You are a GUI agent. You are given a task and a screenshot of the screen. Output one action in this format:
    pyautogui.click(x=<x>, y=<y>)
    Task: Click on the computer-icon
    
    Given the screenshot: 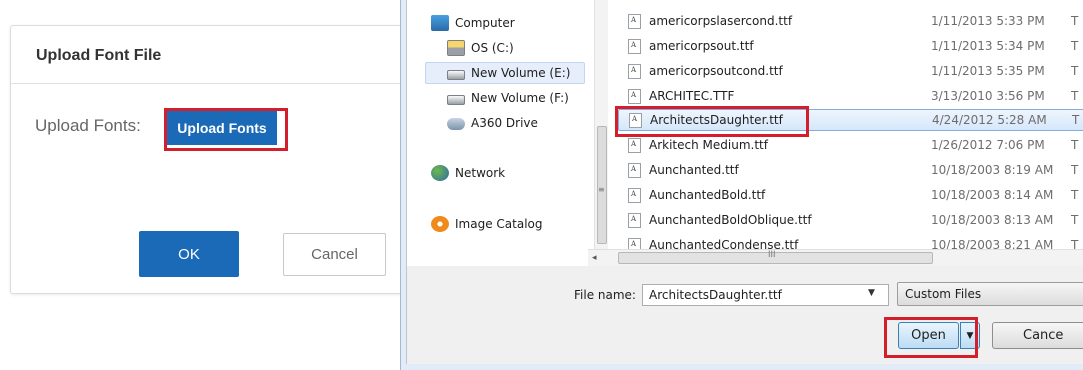 What is the action you would take?
    pyautogui.click(x=440, y=23)
    